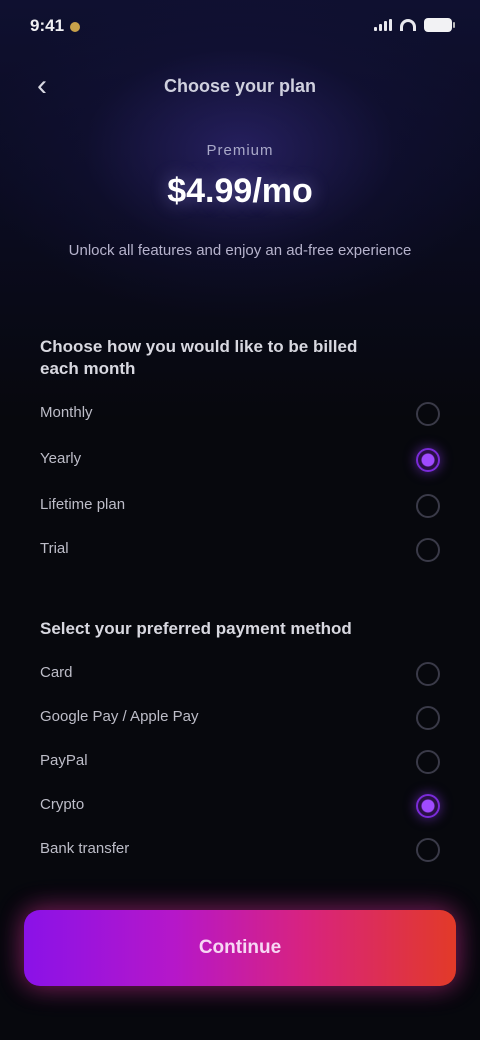 This screenshot has height=1040, width=480. Describe the element at coordinates (240, 762) in the screenshot. I see `option-paypal: PayPal` at that location.